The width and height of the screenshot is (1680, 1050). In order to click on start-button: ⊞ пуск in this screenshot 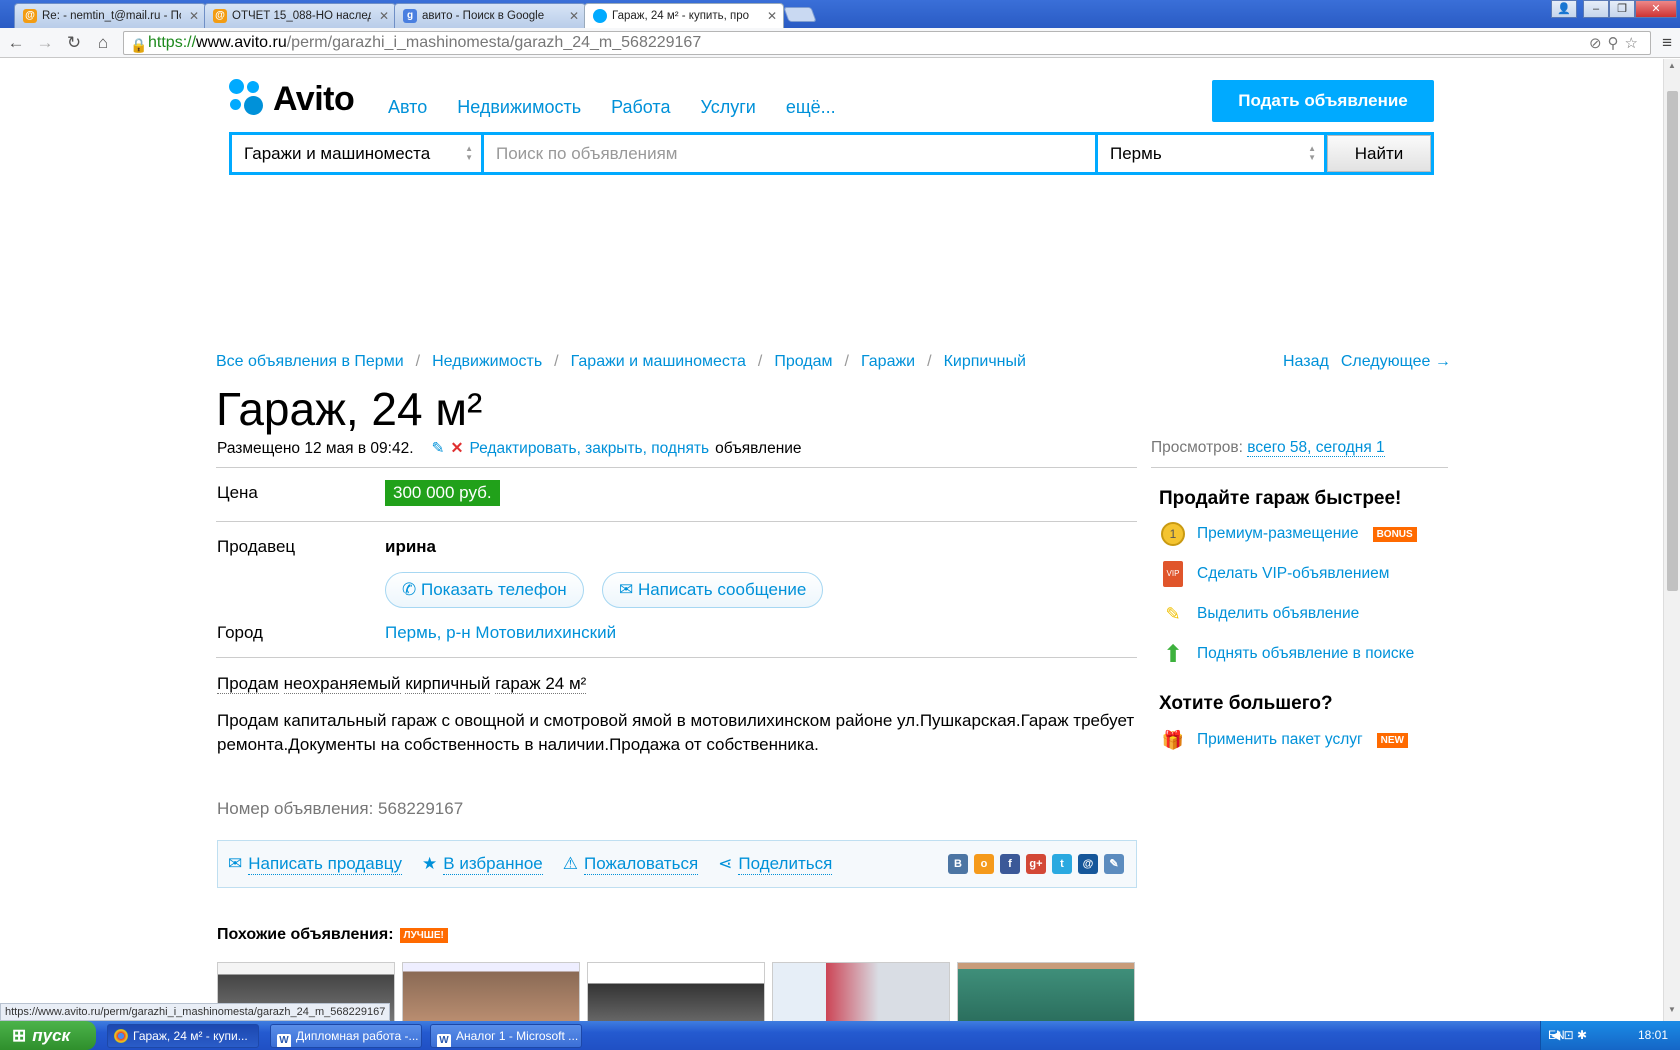, I will do `click(48, 1035)`.